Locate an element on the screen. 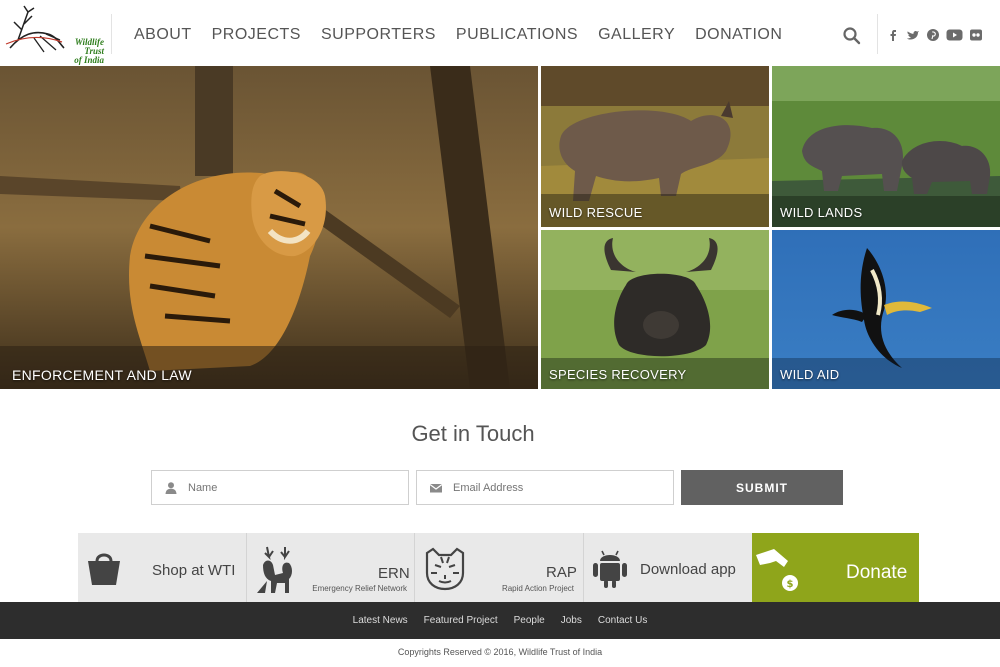  nav-publications: PUBLICATIONS is located at coordinates (517, 35).